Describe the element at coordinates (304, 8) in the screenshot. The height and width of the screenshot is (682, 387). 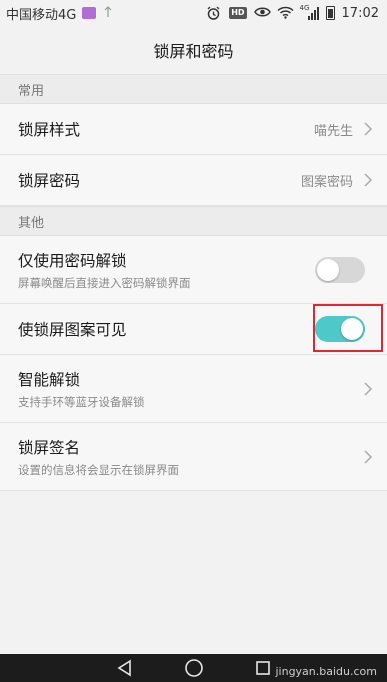
I see `network-type-label: 4G` at that location.